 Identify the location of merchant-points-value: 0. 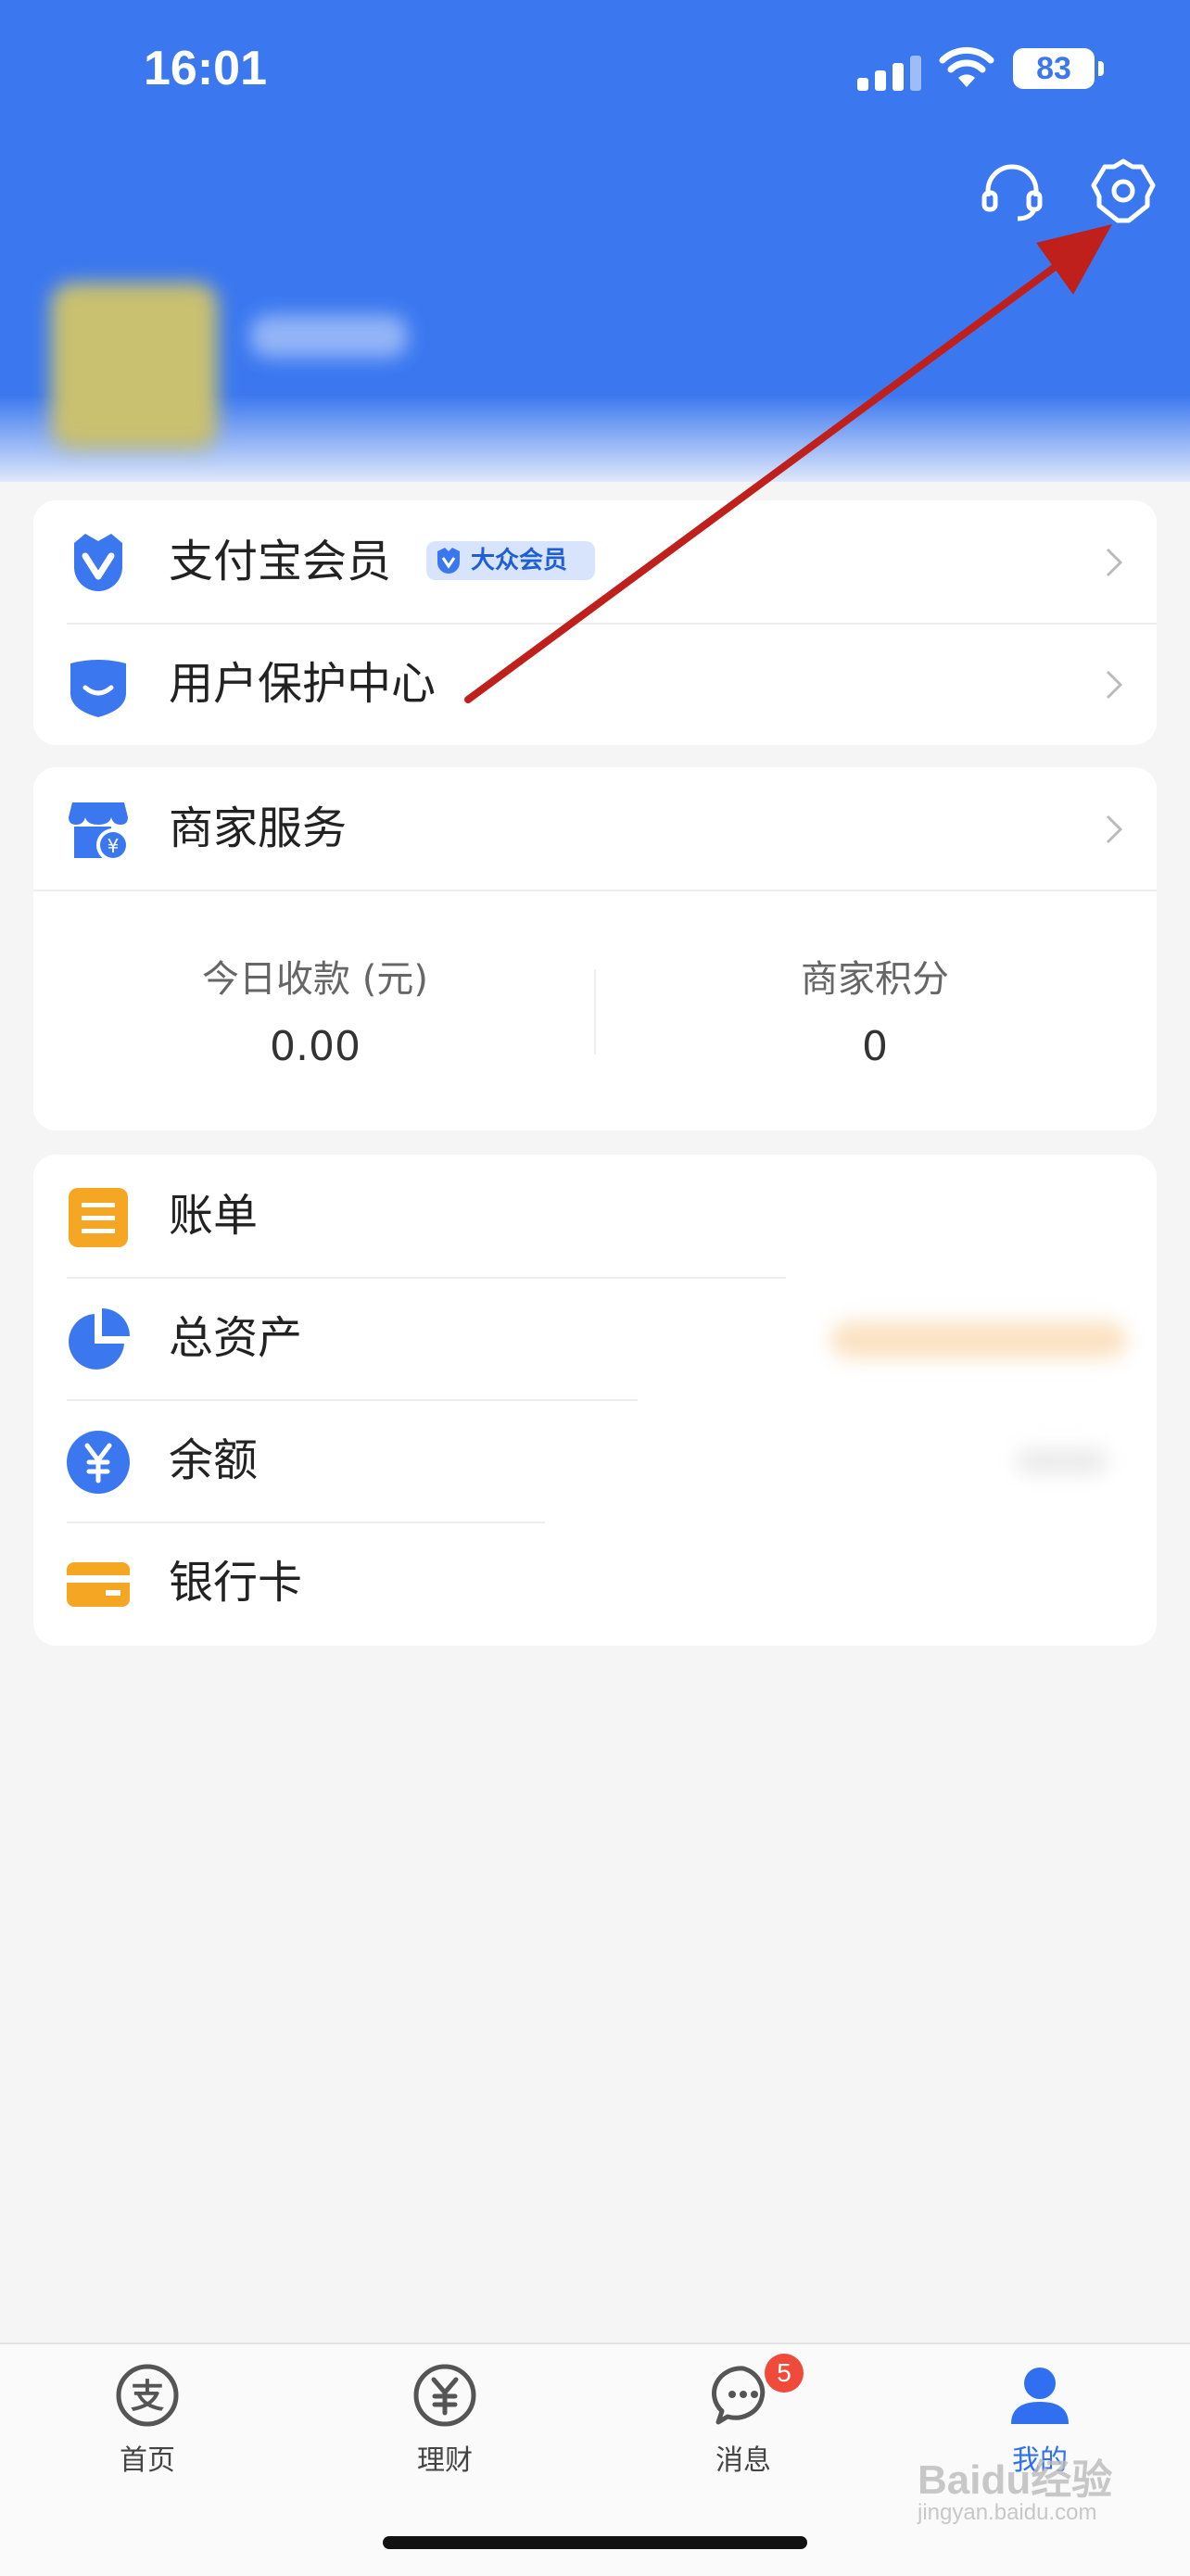
(875, 1046).